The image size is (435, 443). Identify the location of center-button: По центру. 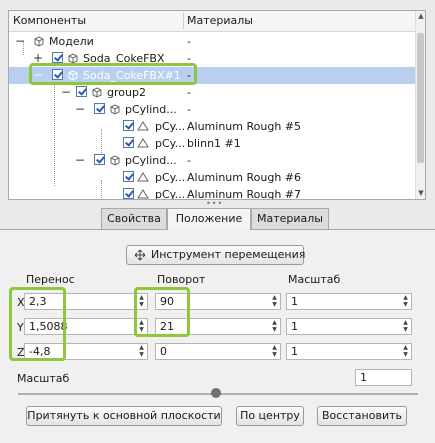
(270, 416).